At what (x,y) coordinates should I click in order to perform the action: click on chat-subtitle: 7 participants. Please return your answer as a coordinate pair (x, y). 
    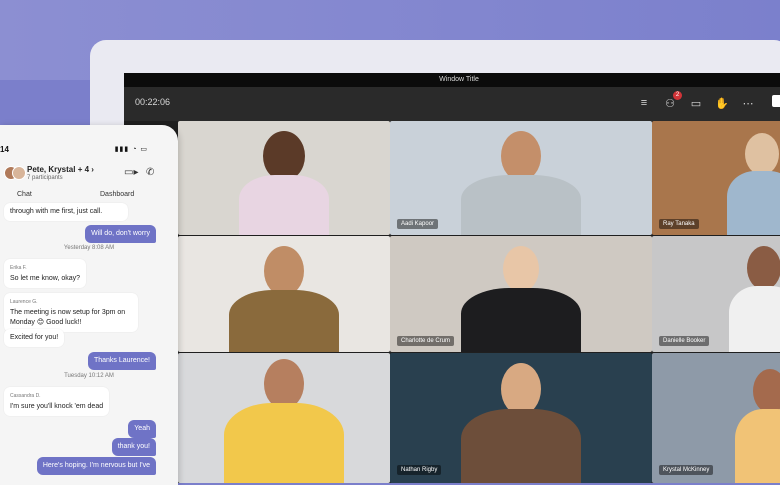
    Looking at the image, I should click on (45, 178).